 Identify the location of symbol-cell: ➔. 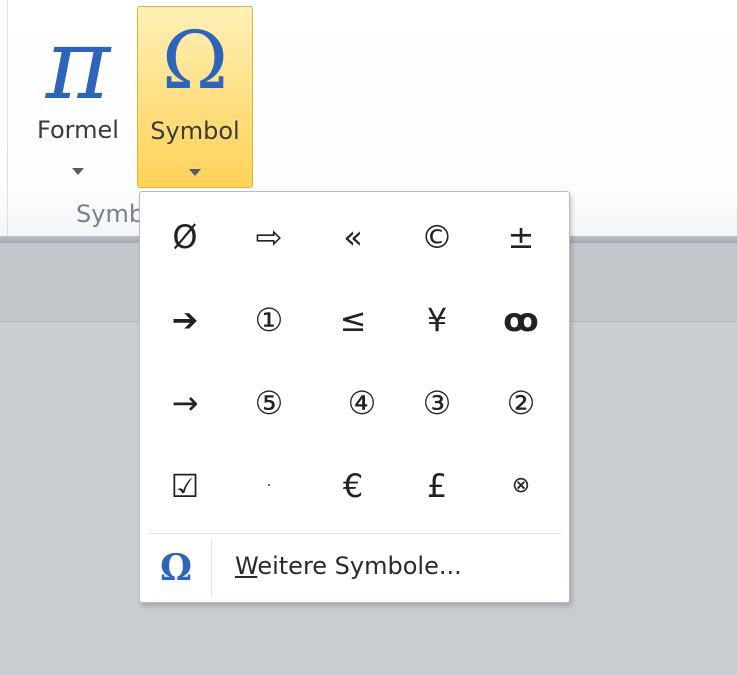
(185, 319).